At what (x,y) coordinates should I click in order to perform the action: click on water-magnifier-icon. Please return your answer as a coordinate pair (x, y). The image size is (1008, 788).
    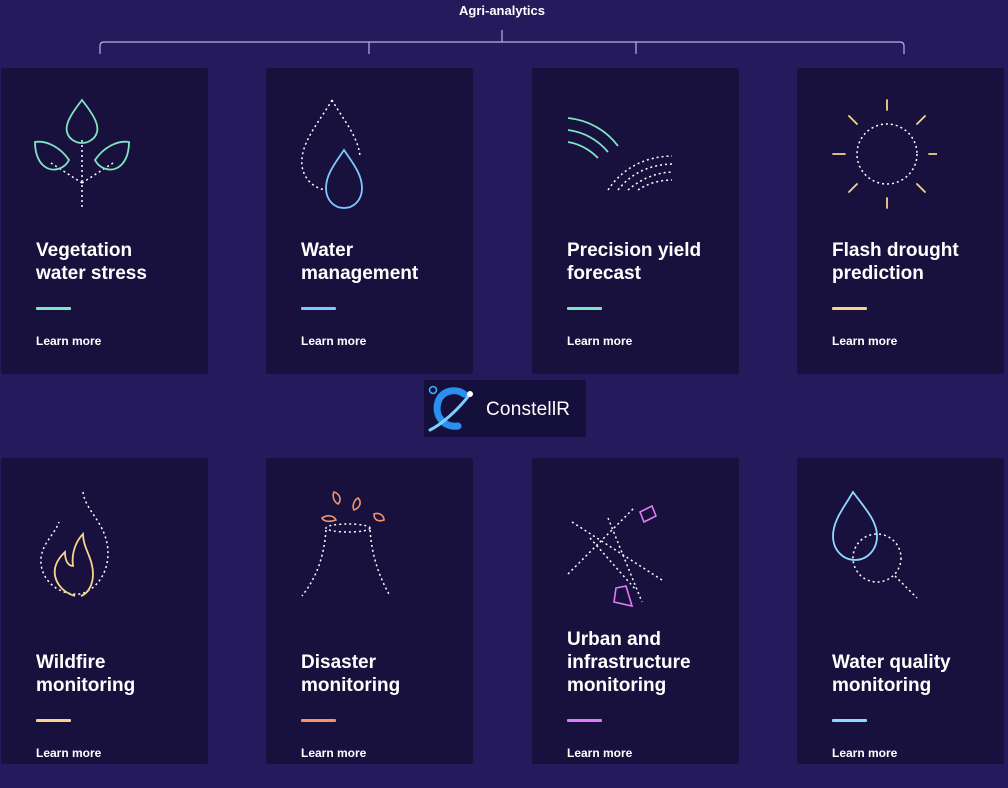
    Looking at the image, I should click on (875, 544).